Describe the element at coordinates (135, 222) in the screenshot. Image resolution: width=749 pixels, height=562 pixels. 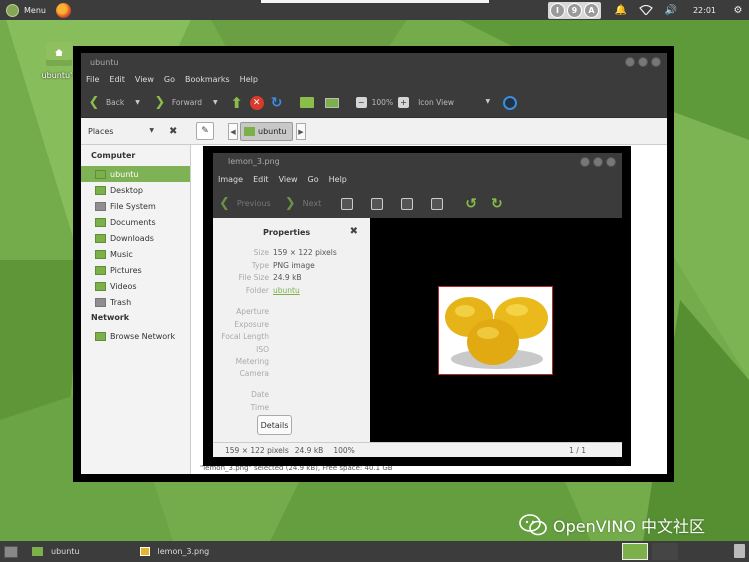
I see `sidebar-item-documents: Documents` at that location.